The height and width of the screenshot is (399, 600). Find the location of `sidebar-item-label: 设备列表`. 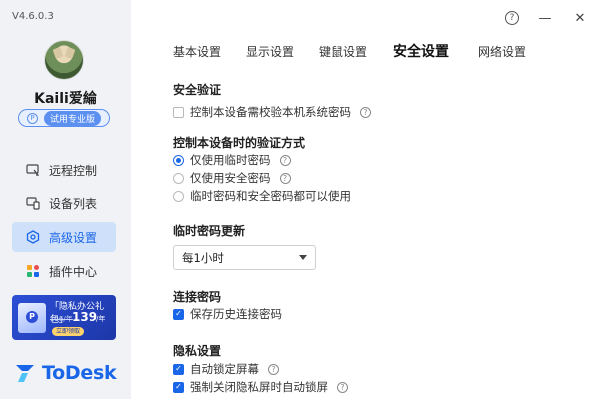

sidebar-item-label: 设备列表 is located at coordinates (73, 203).